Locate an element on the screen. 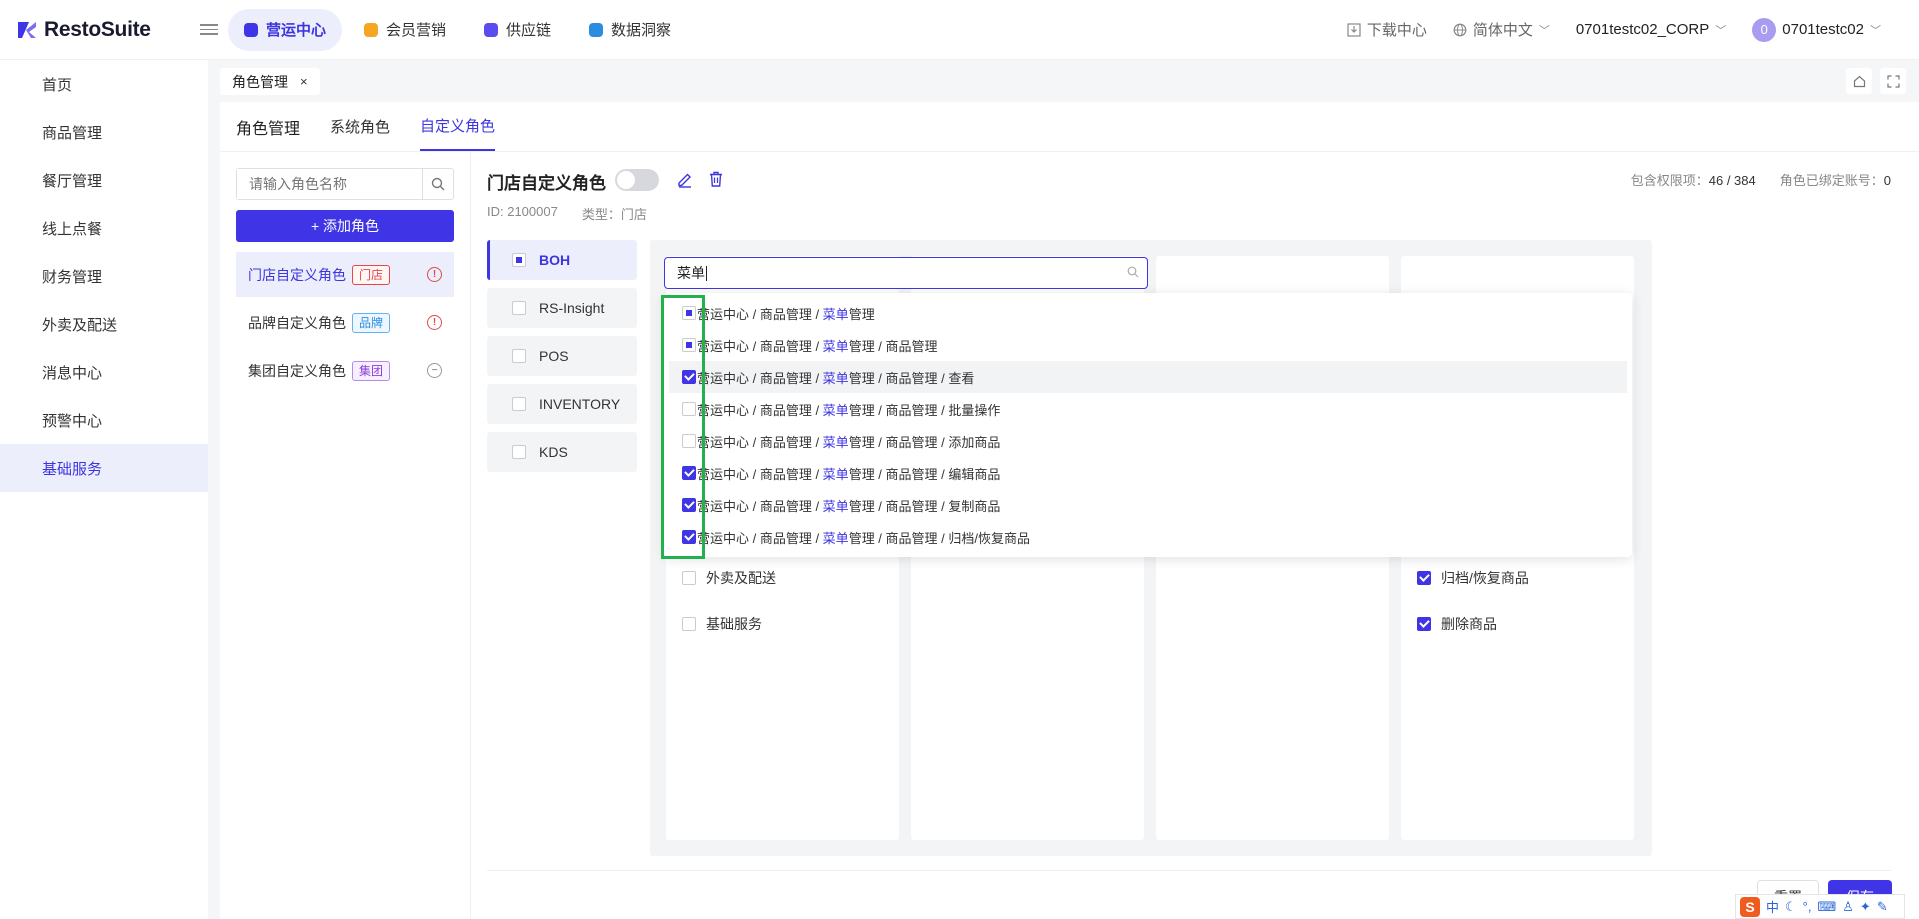 The width and height of the screenshot is (1919, 919). role-item: 集团自定义角色 集团 − is located at coordinates (345, 370).